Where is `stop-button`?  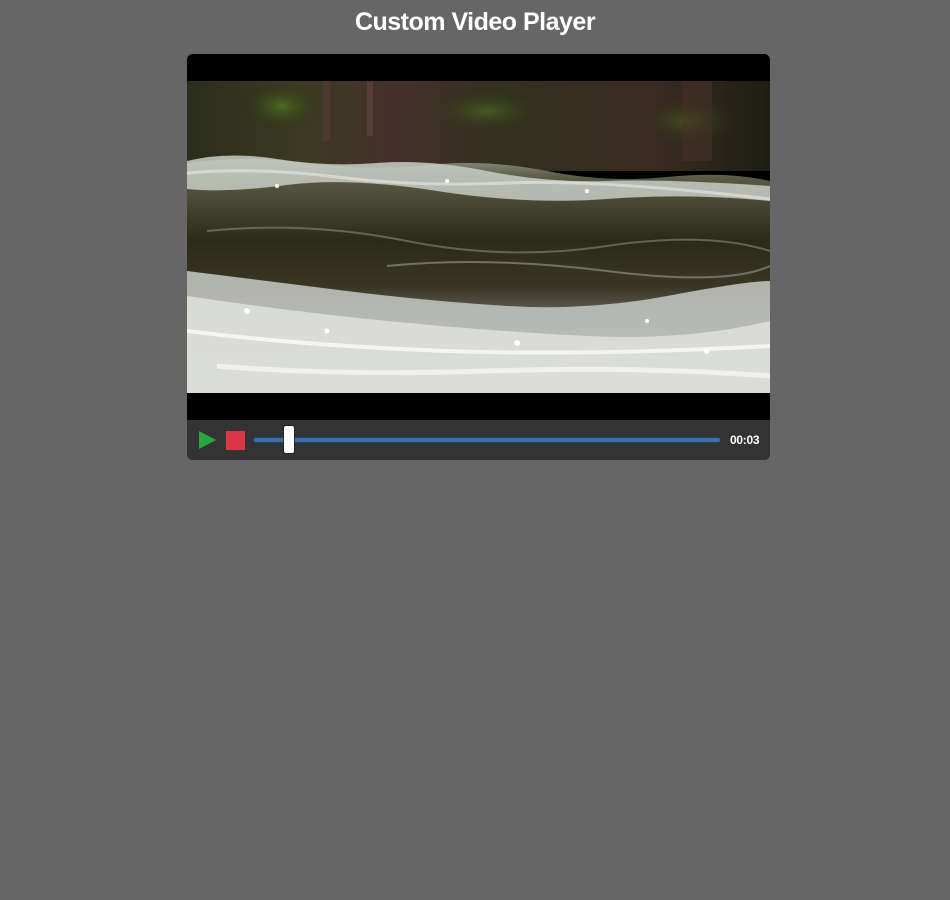
stop-button is located at coordinates (235, 440).